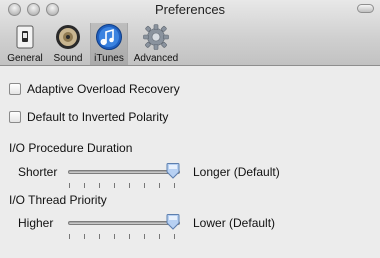  I want to click on priority-slider-thumb, so click(173, 222).